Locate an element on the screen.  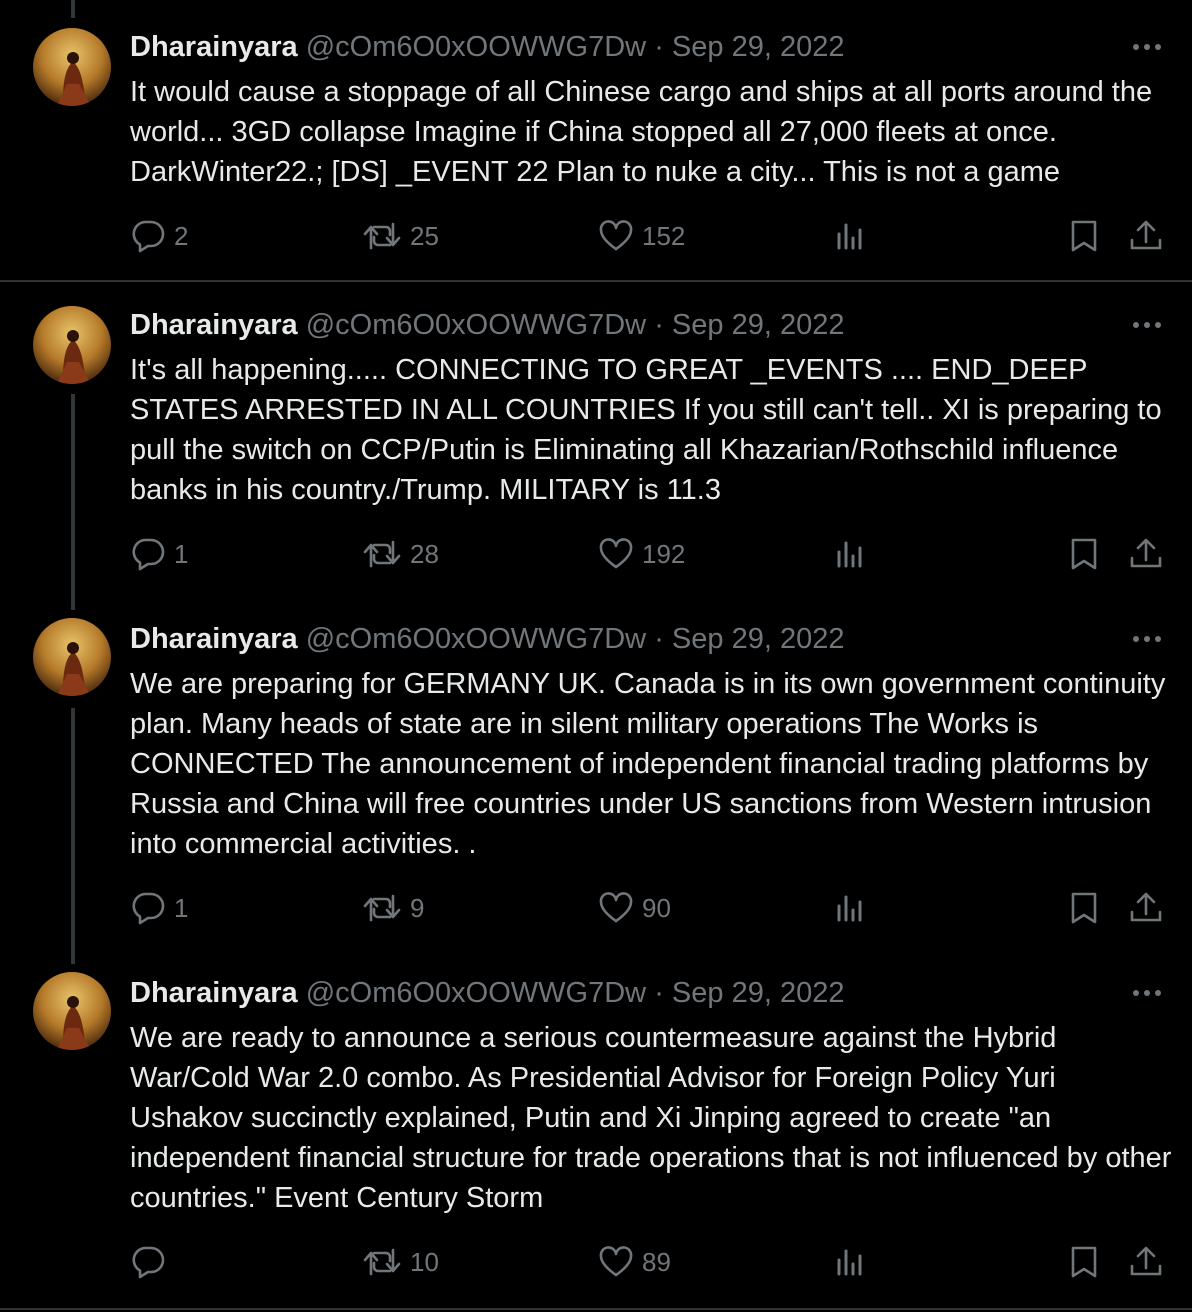
like-button: 192 is located at coordinates (641, 554).